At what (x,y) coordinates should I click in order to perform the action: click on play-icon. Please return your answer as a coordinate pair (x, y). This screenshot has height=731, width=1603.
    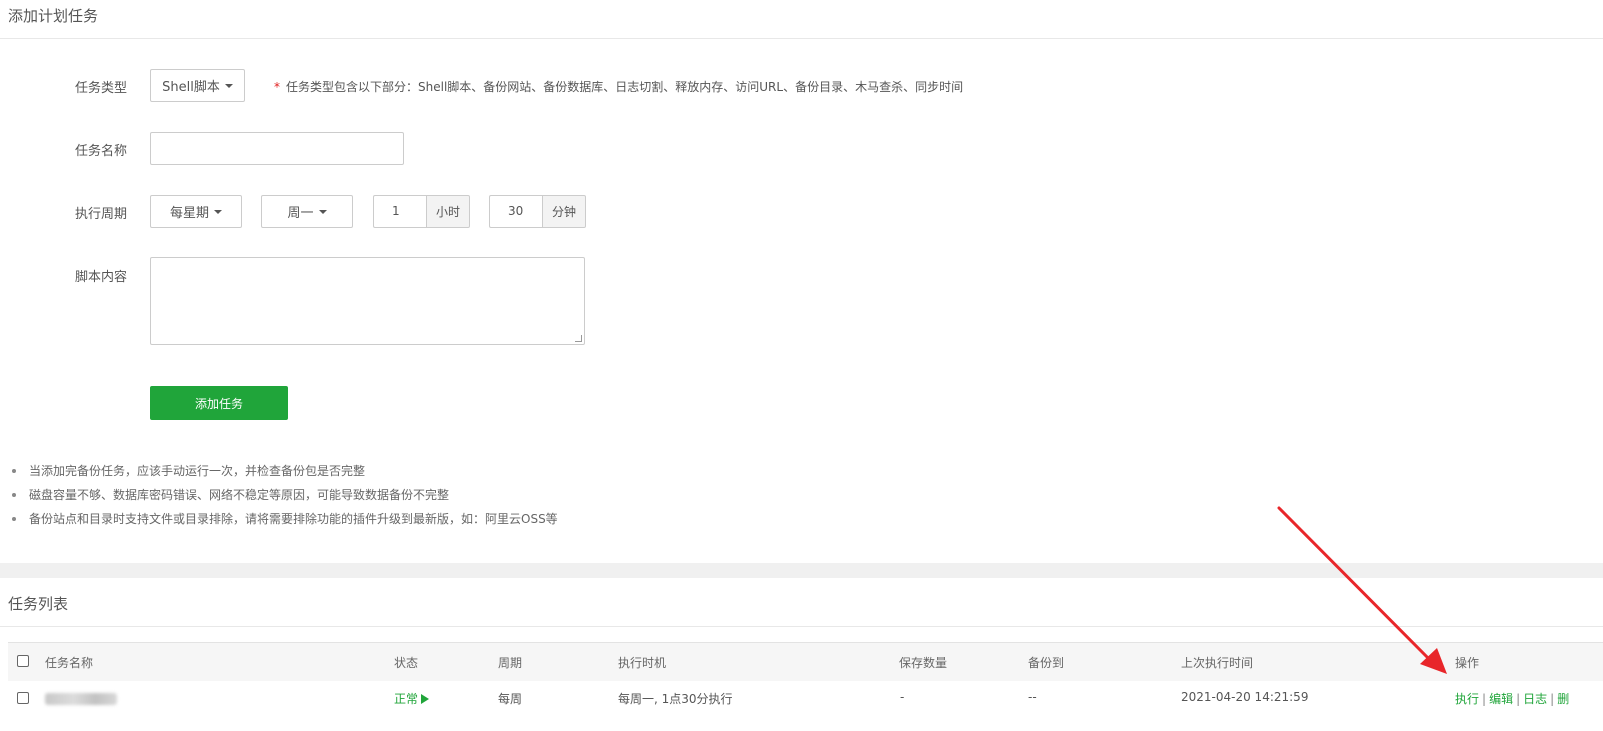
    Looking at the image, I should click on (425, 699).